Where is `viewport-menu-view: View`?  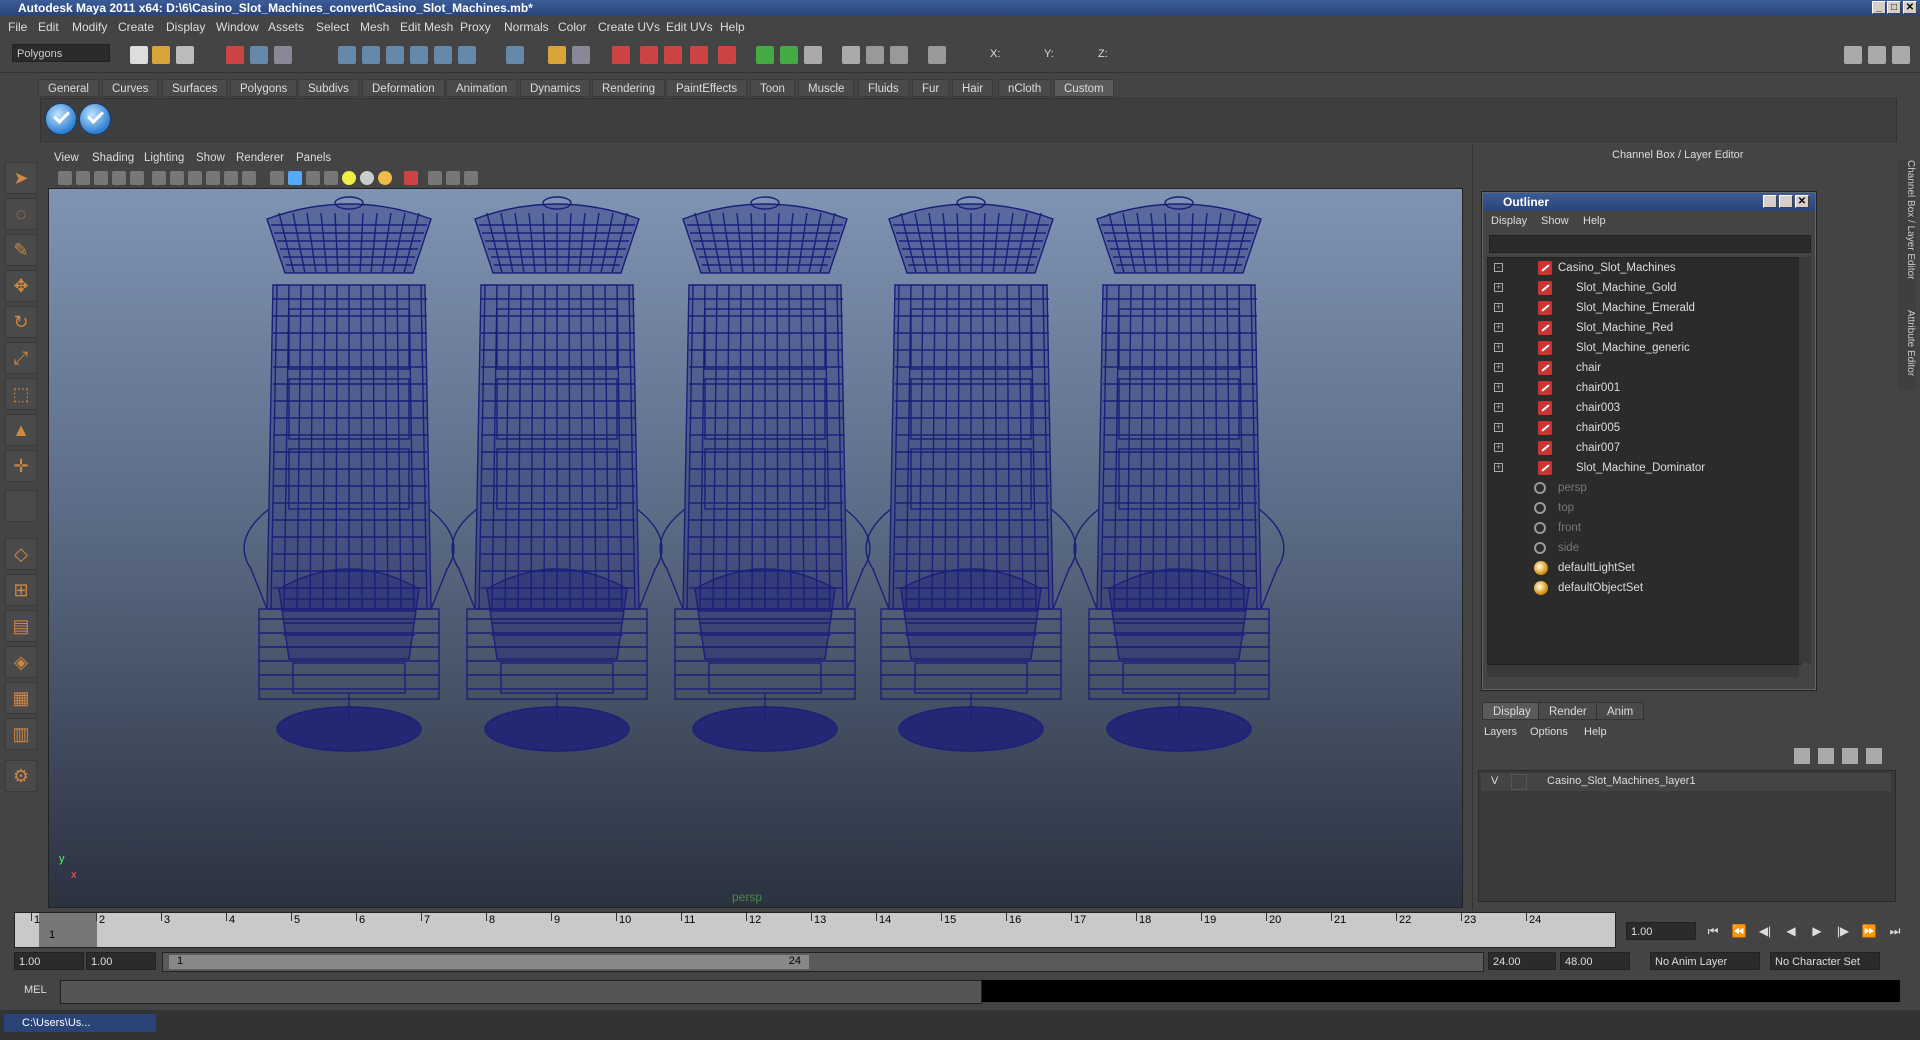
viewport-menu-view: View is located at coordinates (66, 158).